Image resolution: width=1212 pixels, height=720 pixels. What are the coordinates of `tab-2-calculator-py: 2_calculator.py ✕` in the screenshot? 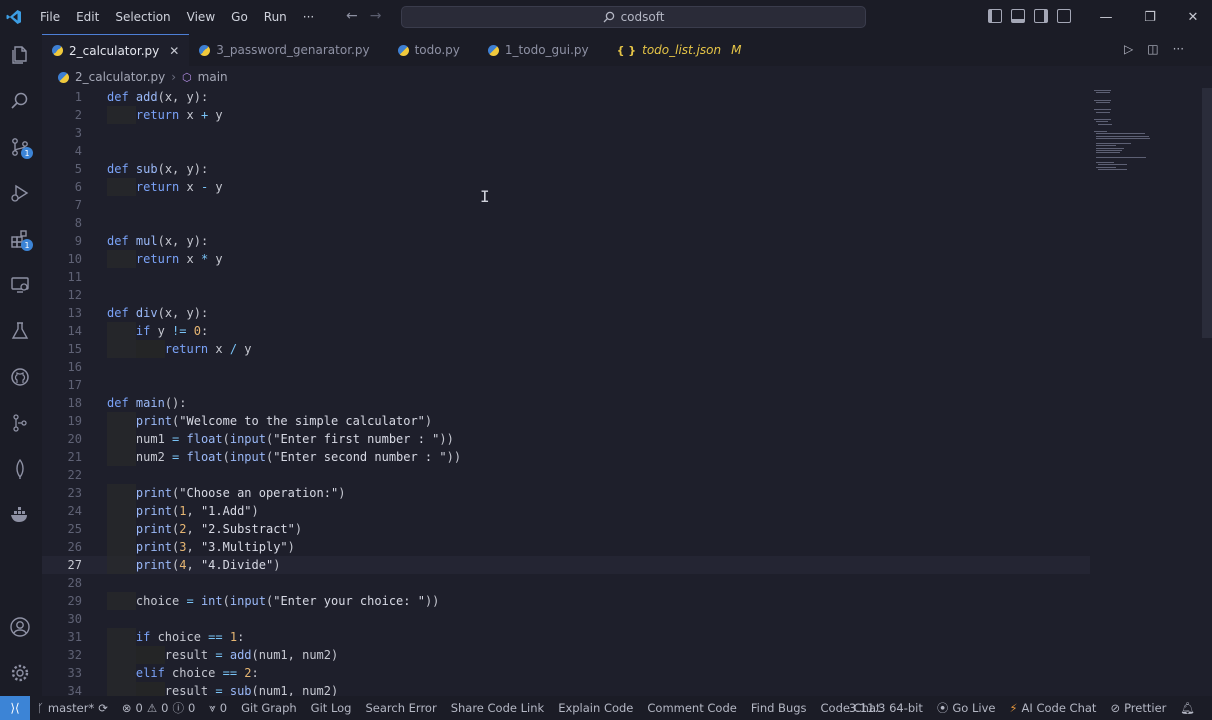 It's located at (116, 50).